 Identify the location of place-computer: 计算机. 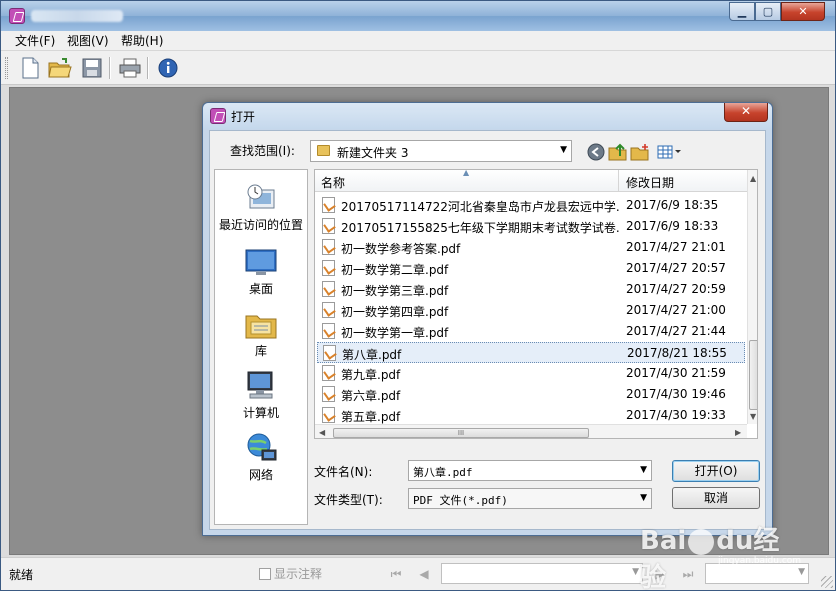
(261, 395).